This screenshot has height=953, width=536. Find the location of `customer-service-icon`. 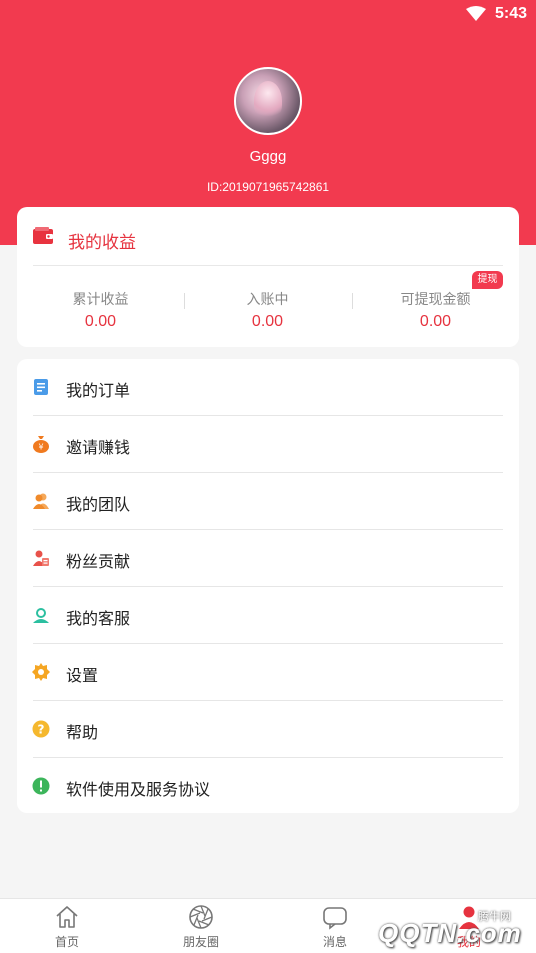

customer-service-icon is located at coordinates (41, 615).